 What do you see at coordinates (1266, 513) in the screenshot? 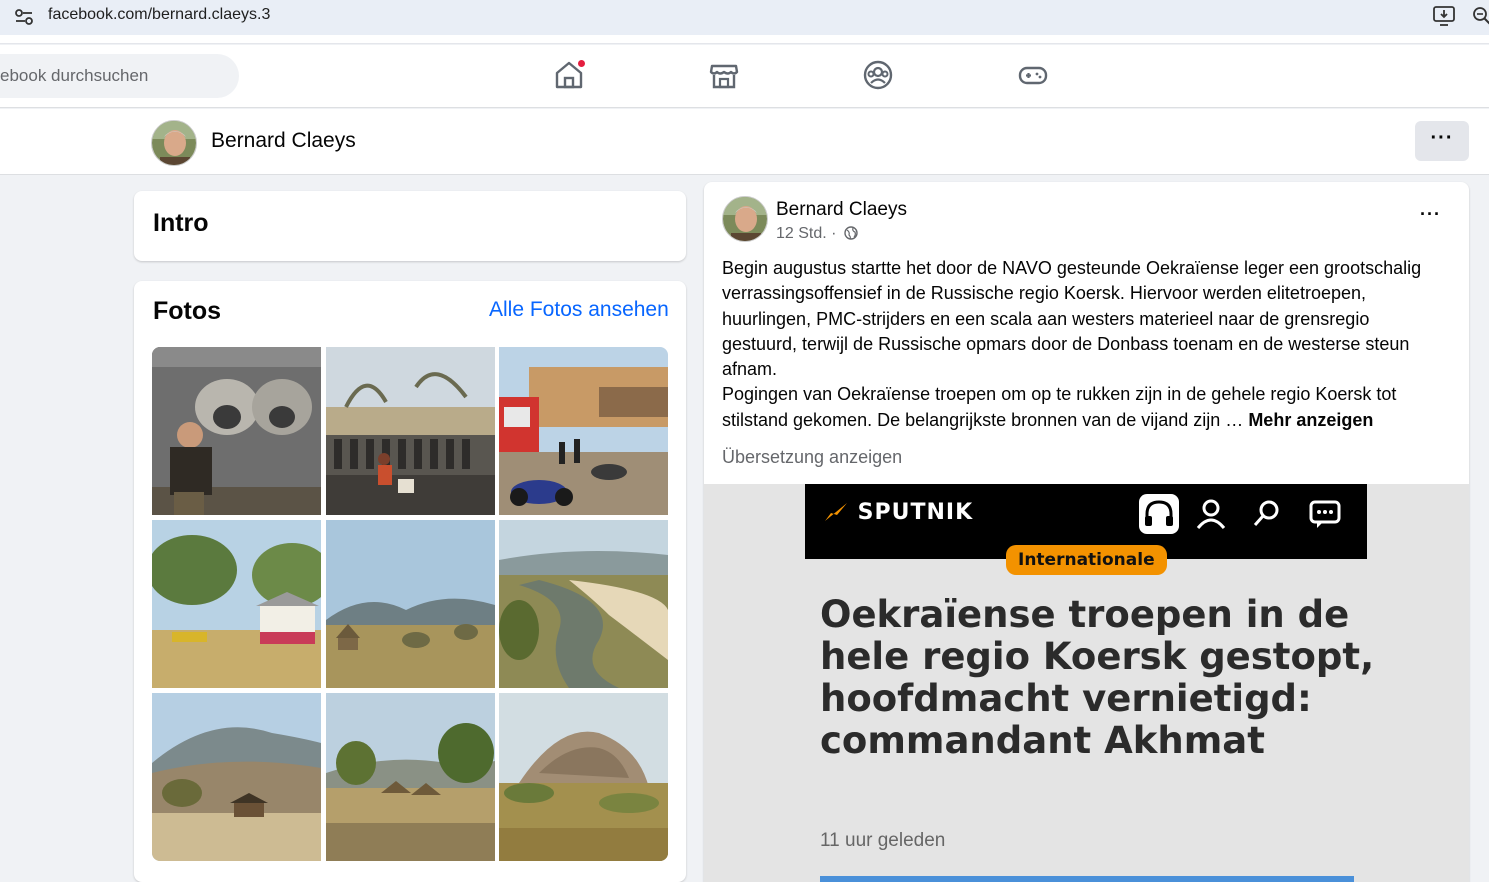
I see `search-icon` at bounding box center [1266, 513].